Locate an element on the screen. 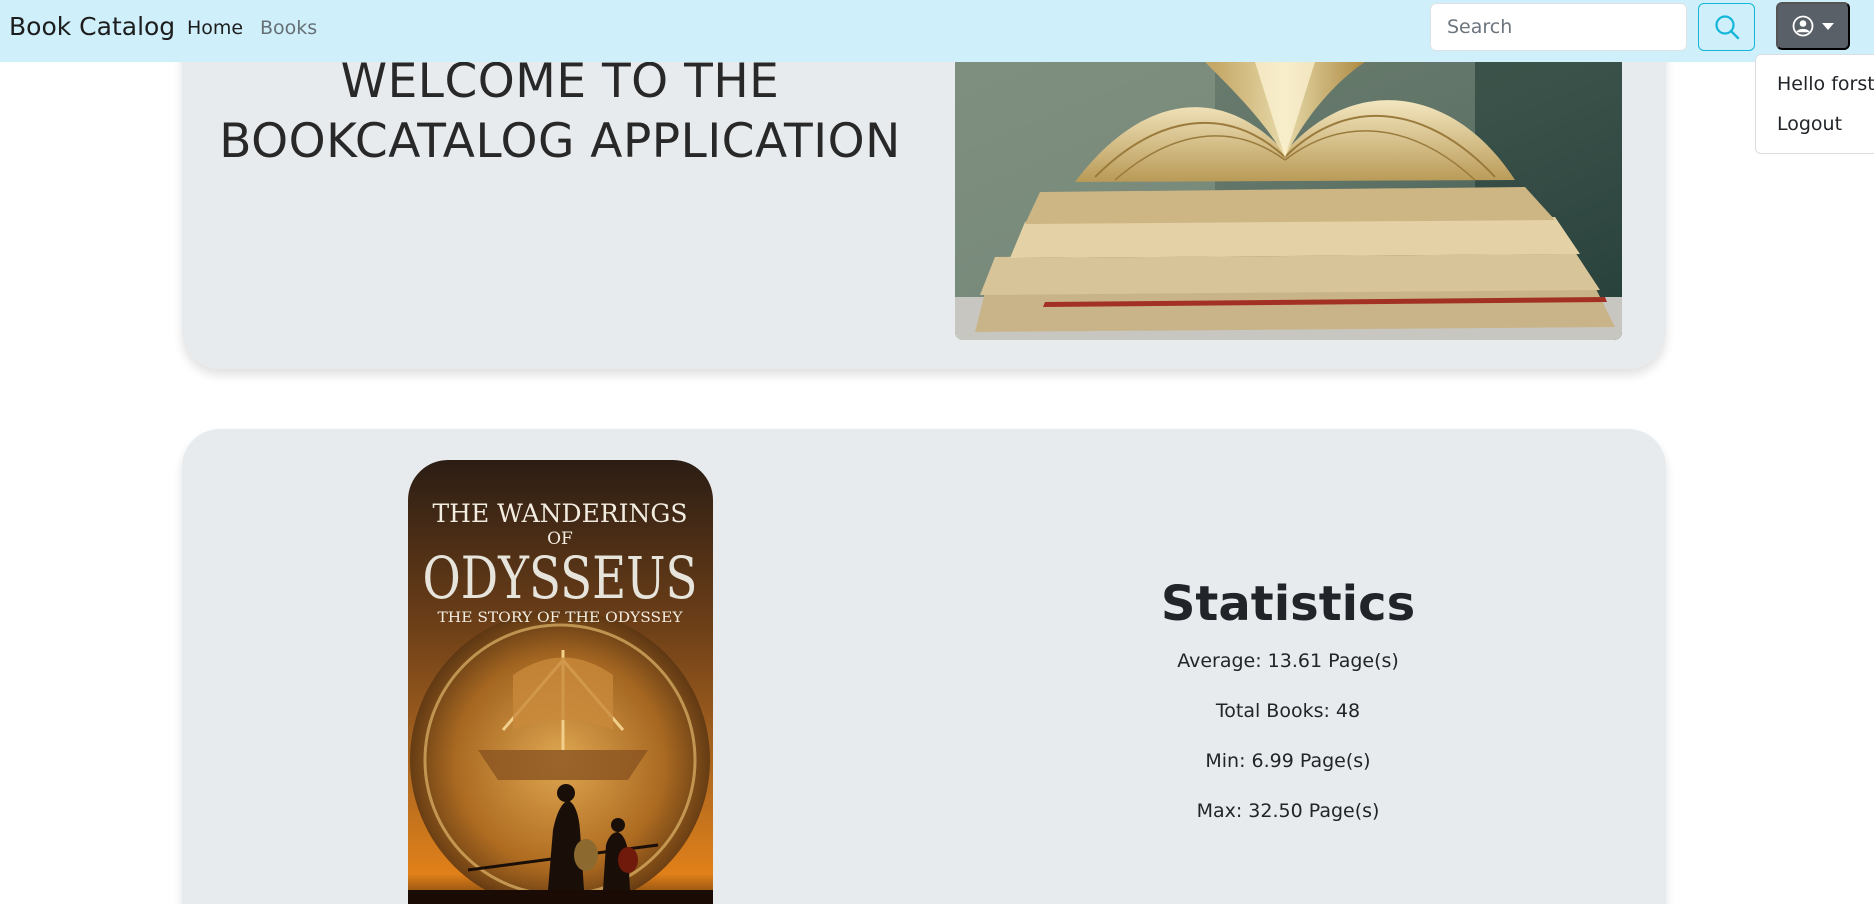 This screenshot has height=904, width=1874. user-dropdown-menu: Hello forste Logout is located at coordinates (1814, 104).